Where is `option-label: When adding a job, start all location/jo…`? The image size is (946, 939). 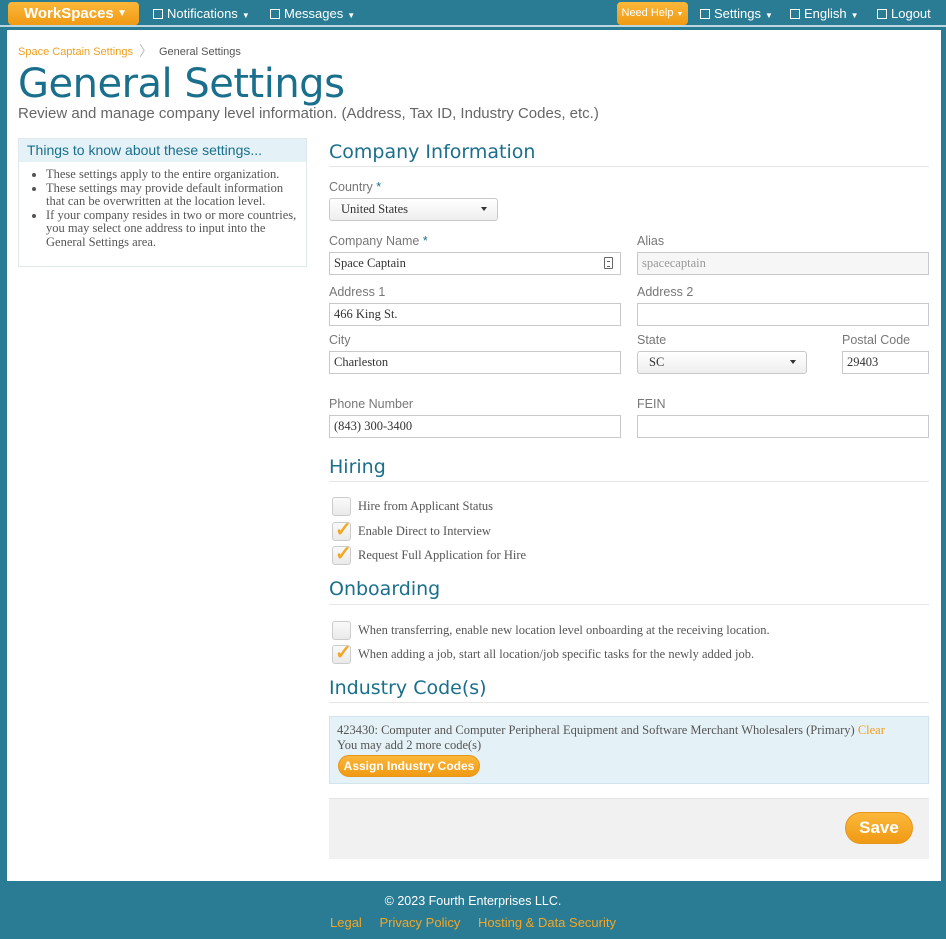 option-label: When adding a job, start all location/jo… is located at coordinates (556, 654).